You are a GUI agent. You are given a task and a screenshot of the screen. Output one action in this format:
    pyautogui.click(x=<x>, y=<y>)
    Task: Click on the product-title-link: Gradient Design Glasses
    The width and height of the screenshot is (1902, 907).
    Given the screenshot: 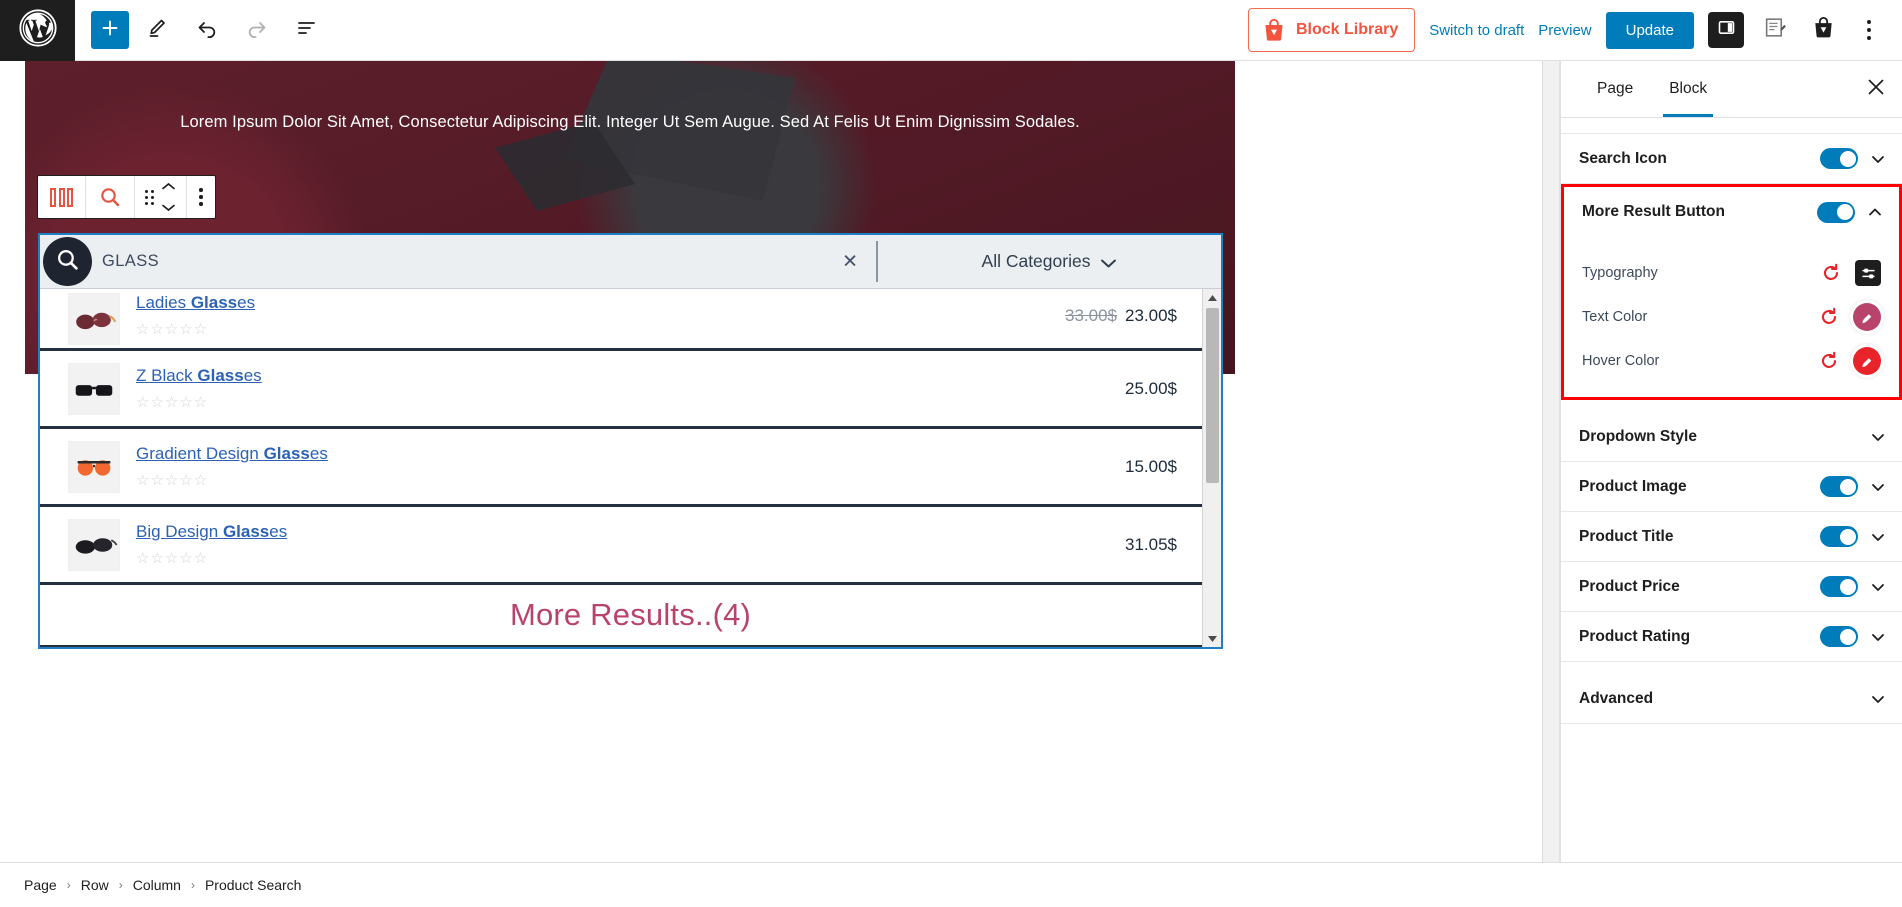 What is the action you would take?
    pyautogui.click(x=232, y=454)
    